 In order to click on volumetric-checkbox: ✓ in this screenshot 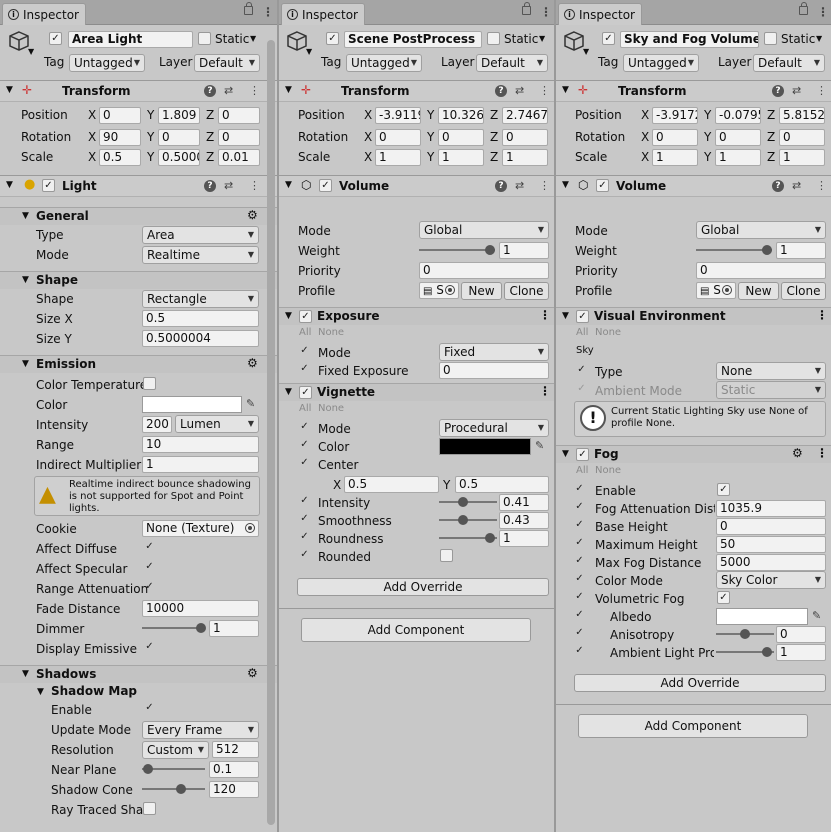, I will do `click(723, 597)`.